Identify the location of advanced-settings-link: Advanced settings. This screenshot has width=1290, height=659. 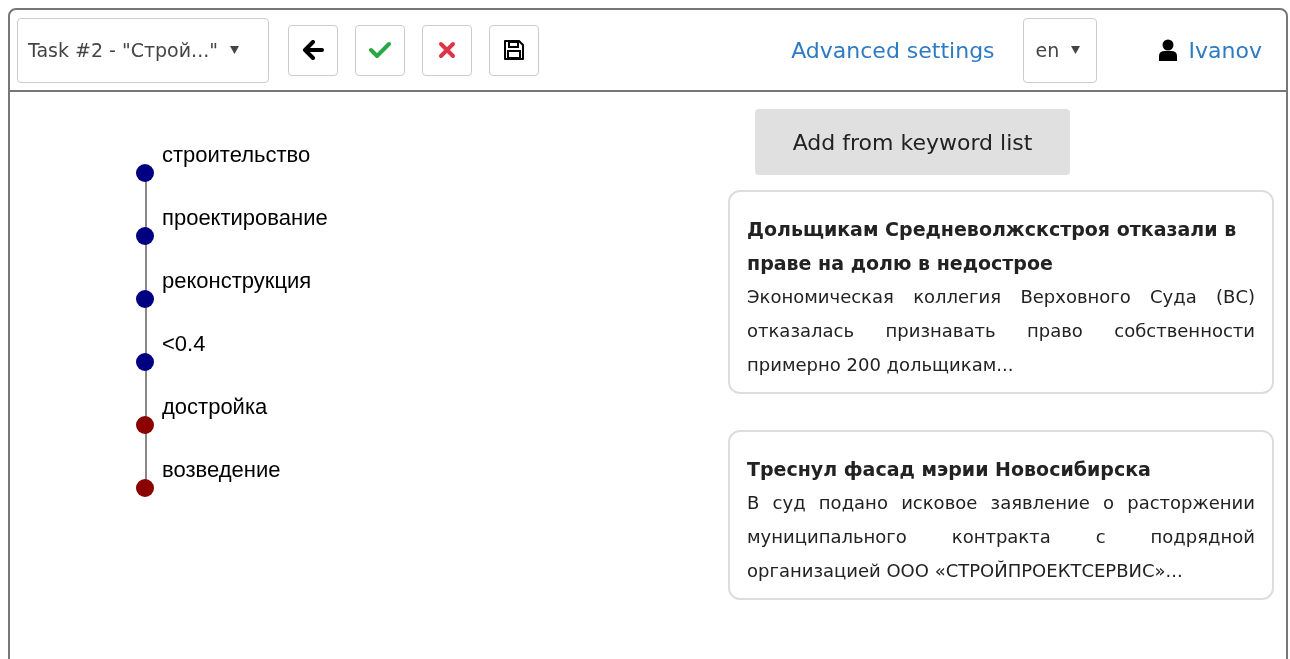
(893, 50).